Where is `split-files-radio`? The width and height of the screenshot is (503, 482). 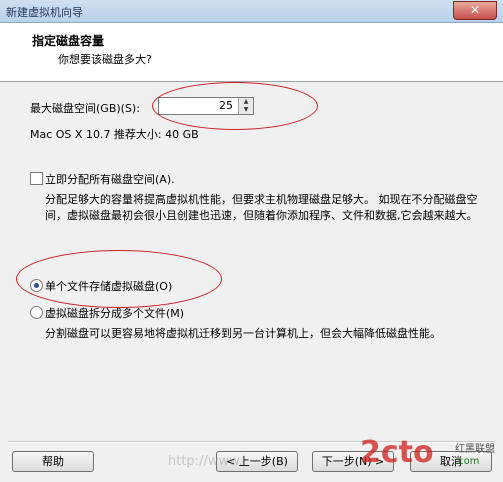
split-files-radio is located at coordinates (36, 312).